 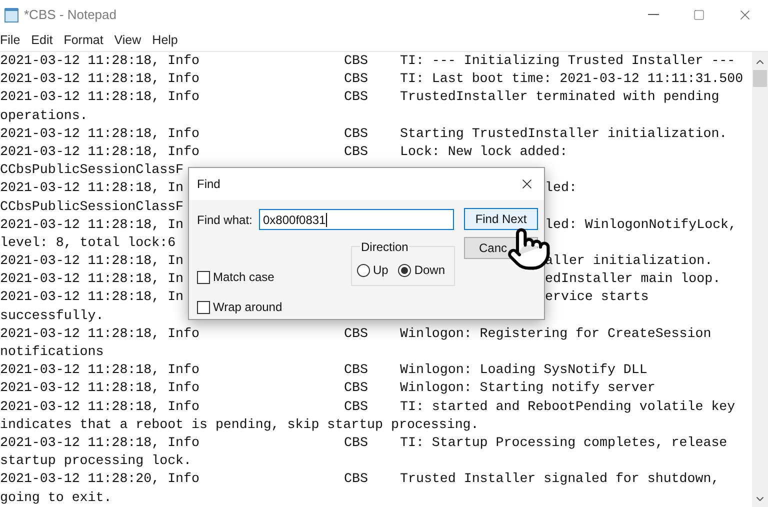 What do you see at coordinates (524, 370) in the screenshot?
I see `log-message: Winlogon: Loading SysNotify DLL` at bounding box center [524, 370].